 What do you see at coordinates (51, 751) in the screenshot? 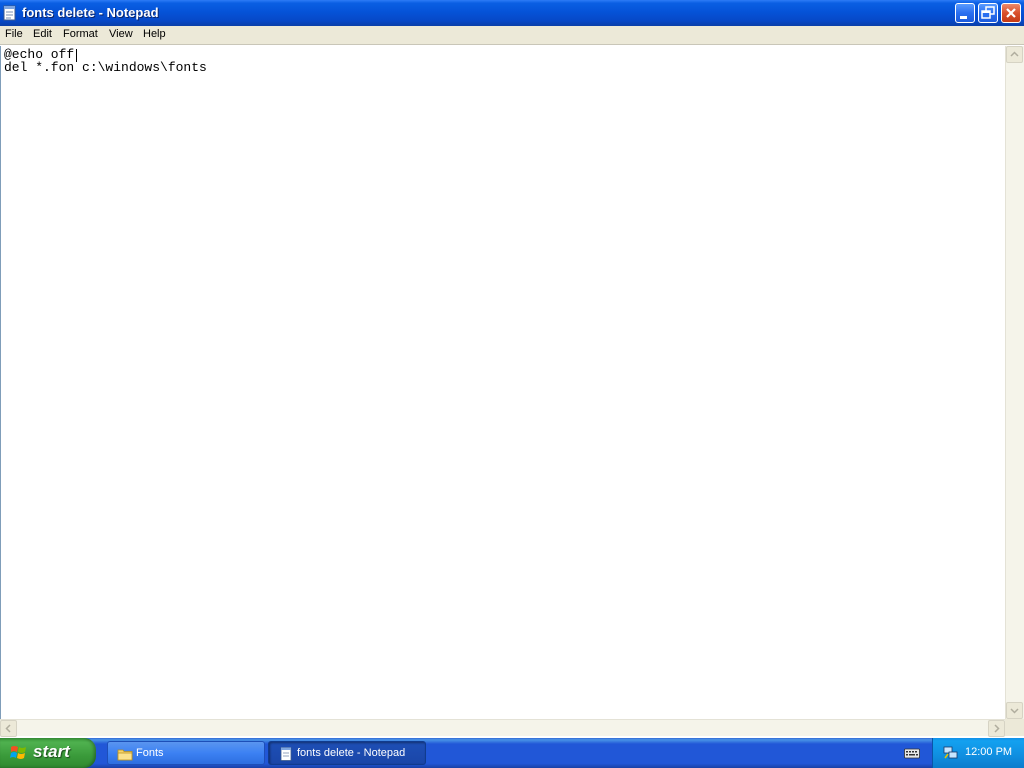
I see `start-label: start` at bounding box center [51, 751].